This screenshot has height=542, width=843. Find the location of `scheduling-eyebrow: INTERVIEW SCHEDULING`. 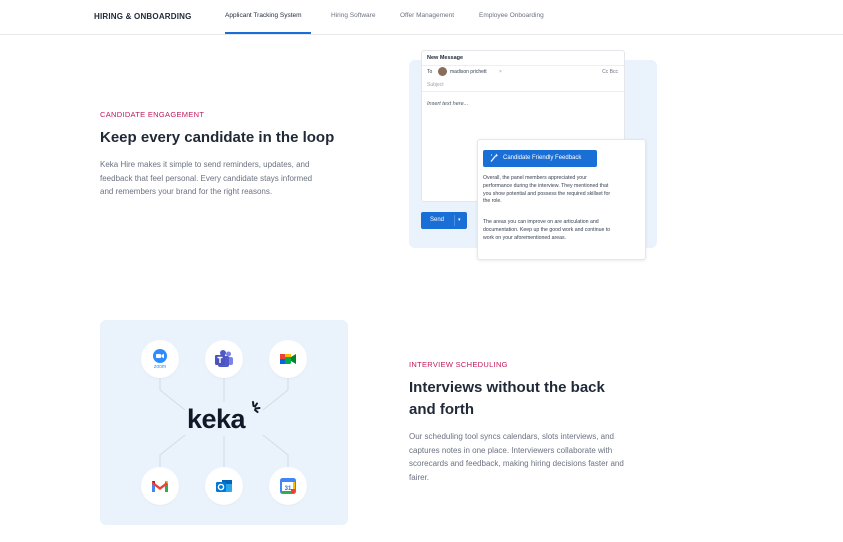

scheduling-eyebrow: INTERVIEW SCHEDULING is located at coordinates (458, 364).